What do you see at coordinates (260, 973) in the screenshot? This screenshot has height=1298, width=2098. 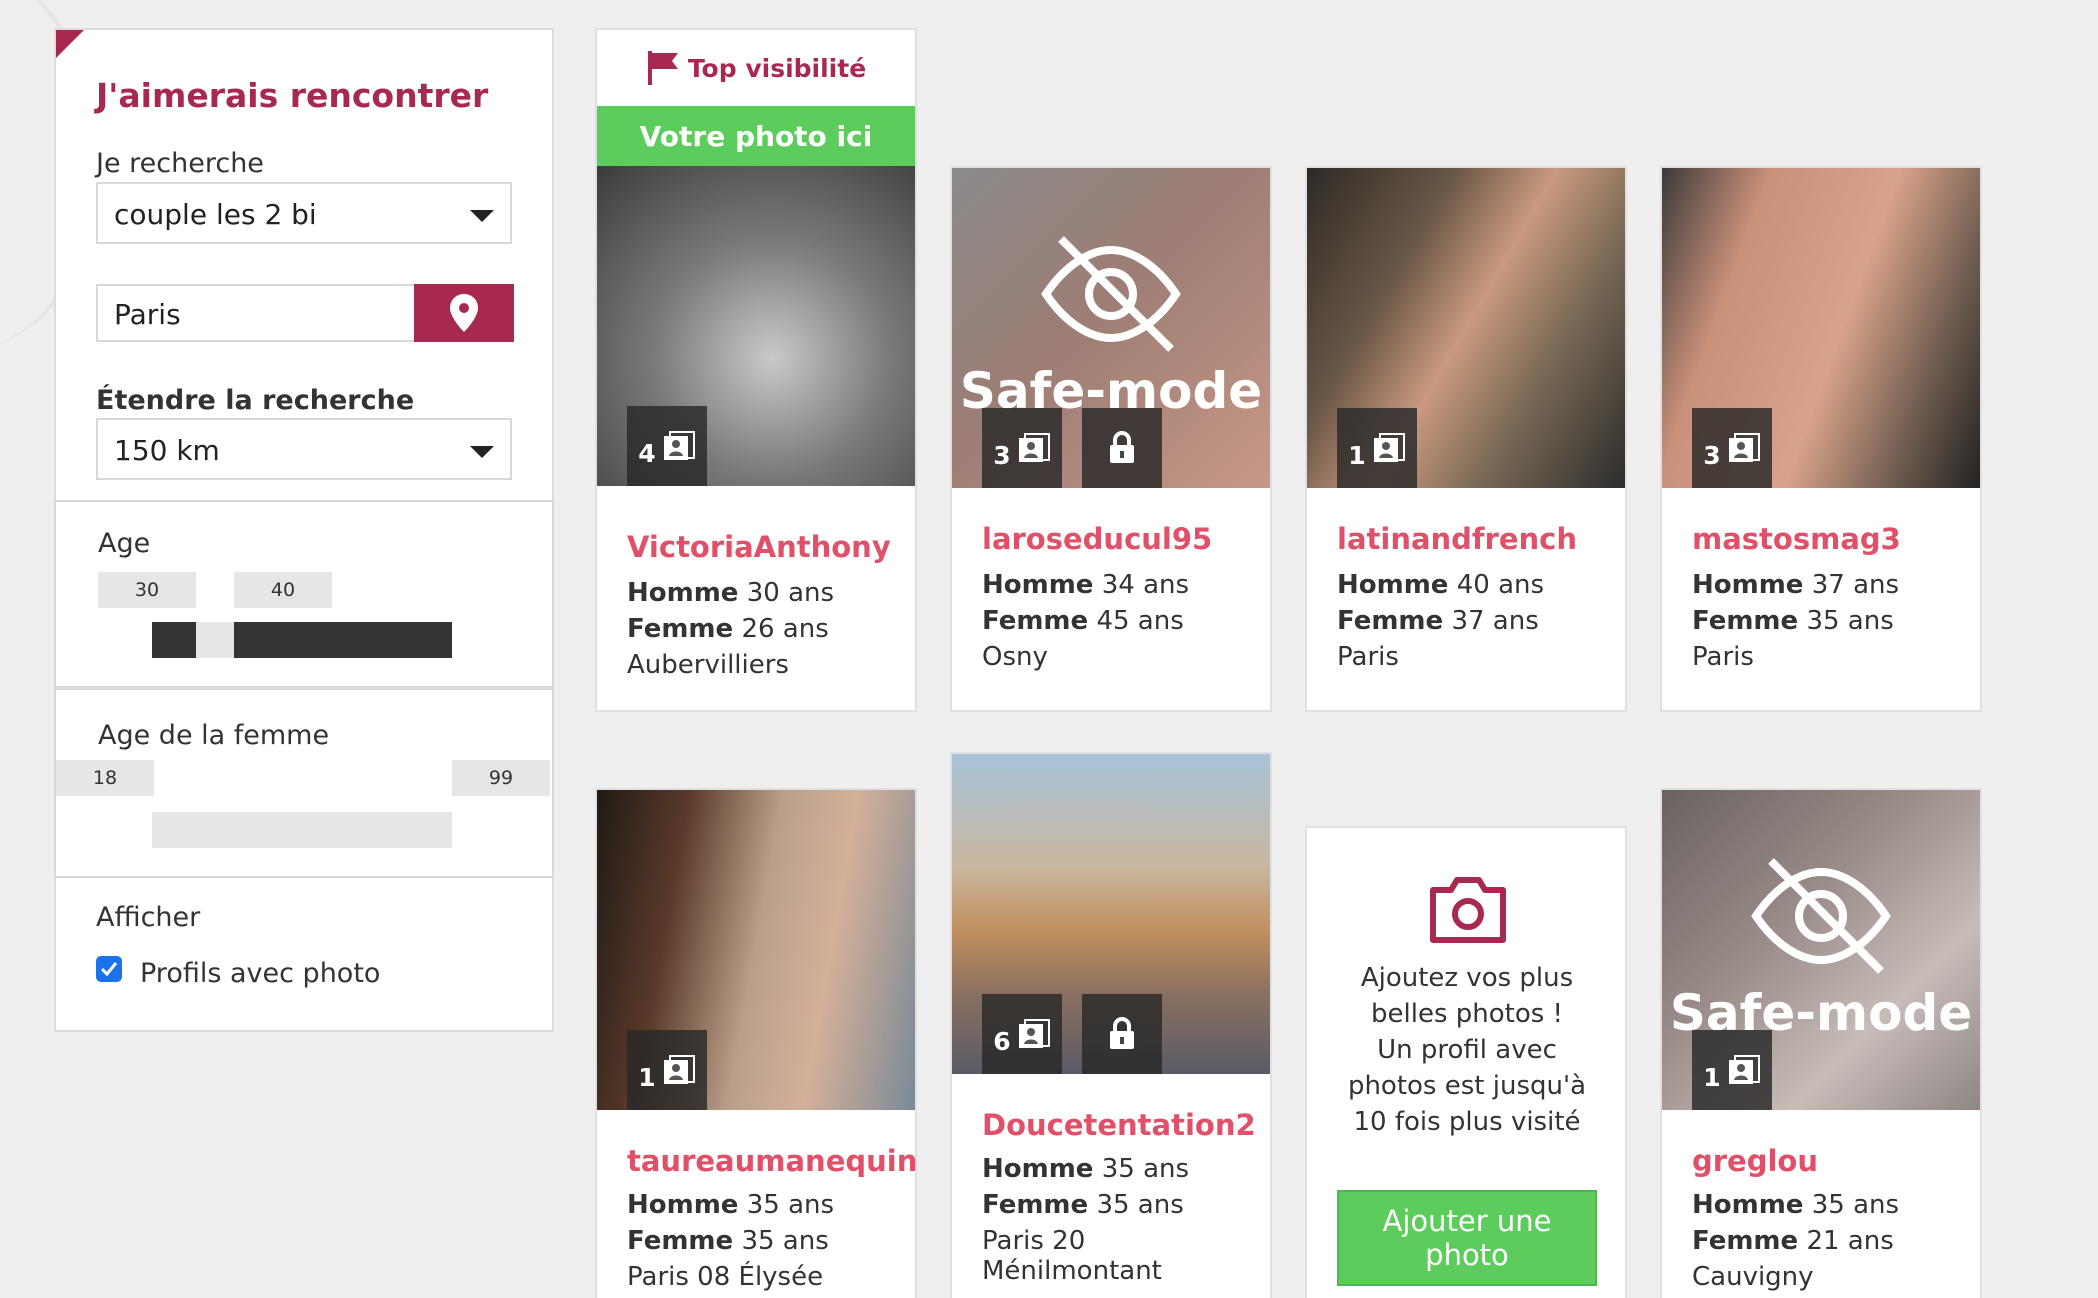 I see `photo-profiles-label: Profils avec photo` at bounding box center [260, 973].